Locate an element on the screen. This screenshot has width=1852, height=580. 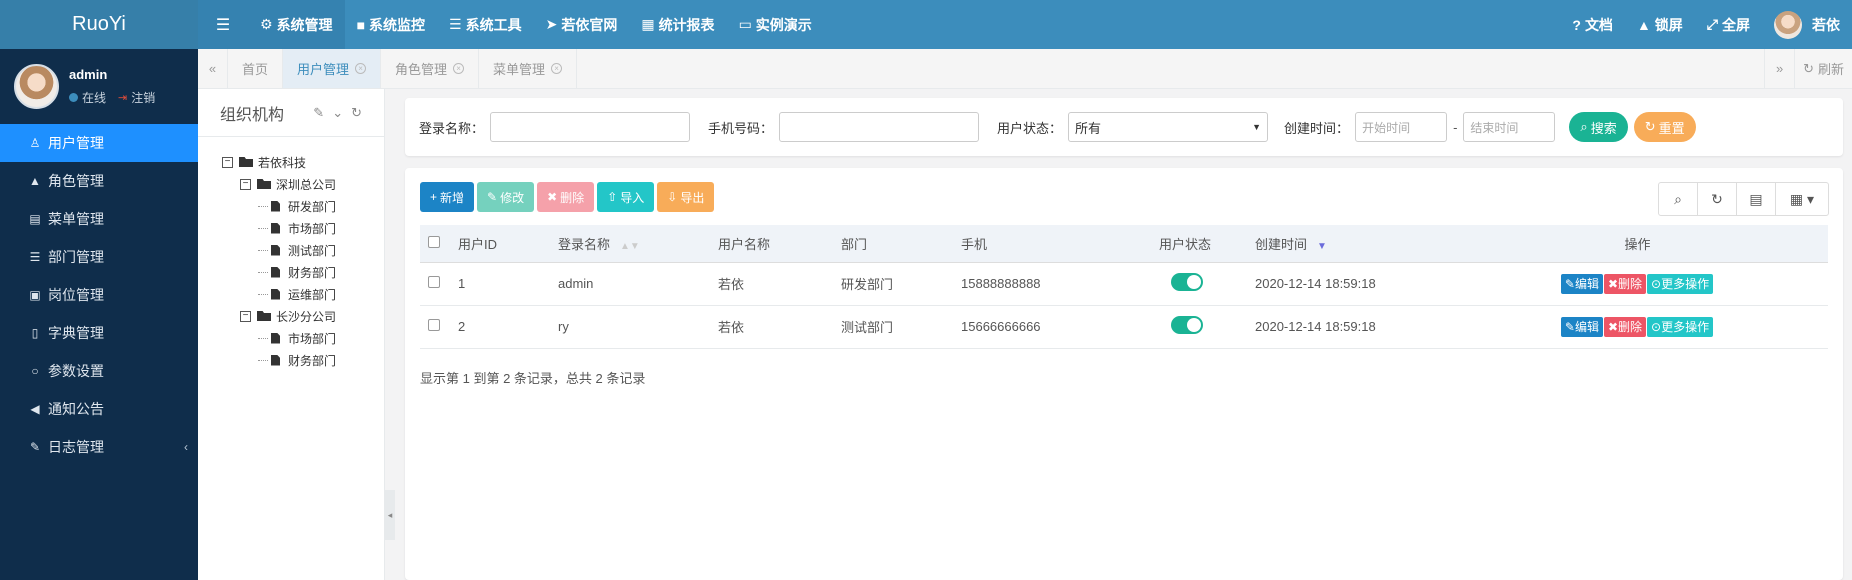
avatar is located at coordinates (36, 86).